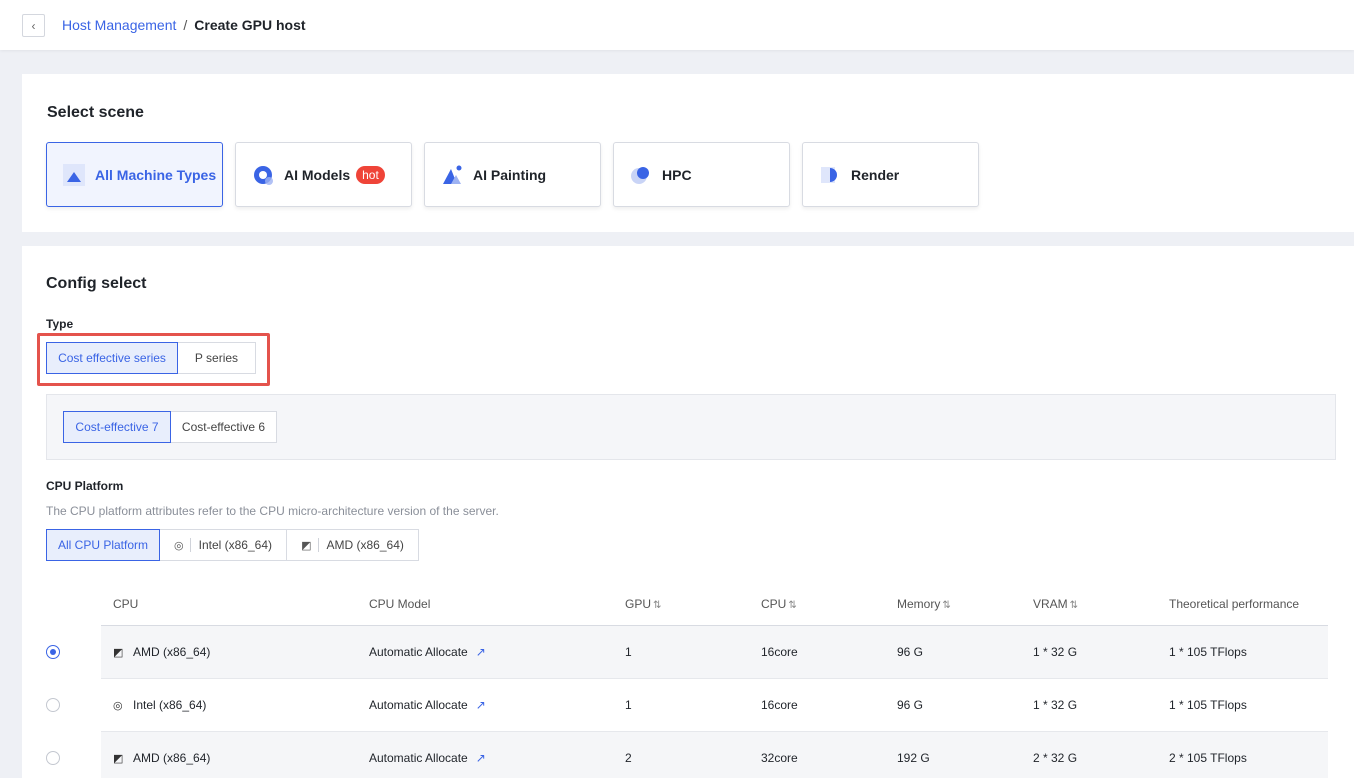  What do you see at coordinates (370, 174) in the screenshot?
I see `hot-badge: hot` at bounding box center [370, 174].